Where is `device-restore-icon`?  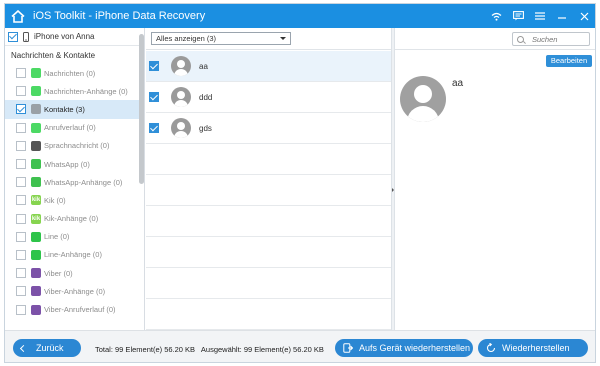 device-restore-icon is located at coordinates (348, 348).